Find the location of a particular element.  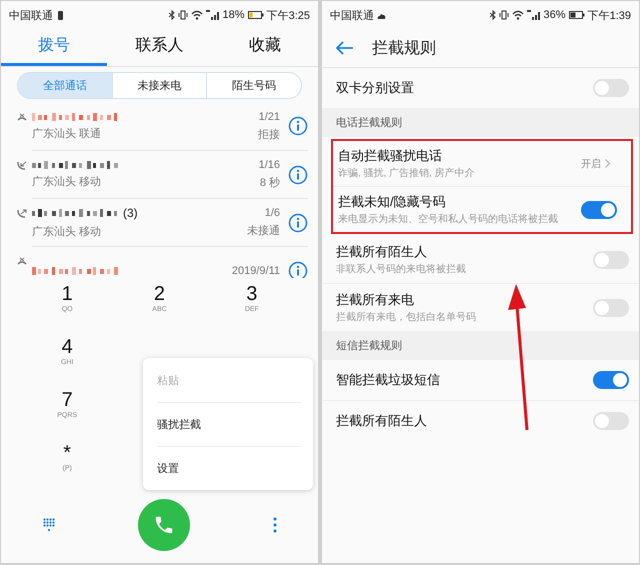

menu-item: 设置 is located at coordinates (229, 468).